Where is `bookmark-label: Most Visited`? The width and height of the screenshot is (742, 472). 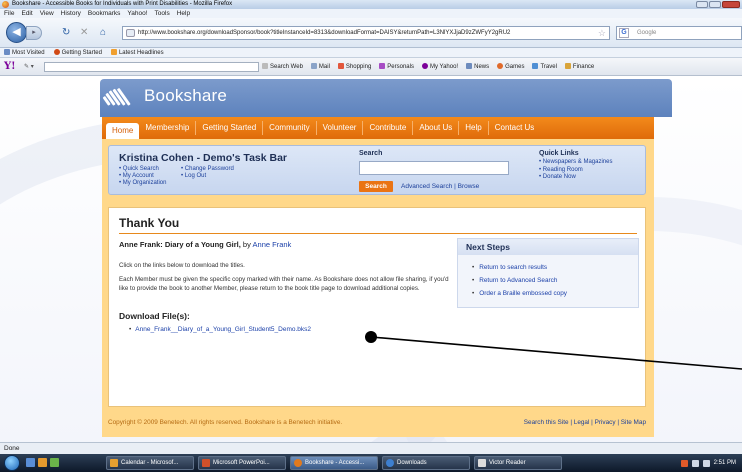
bookmark-label: Most Visited is located at coordinates (28, 53).